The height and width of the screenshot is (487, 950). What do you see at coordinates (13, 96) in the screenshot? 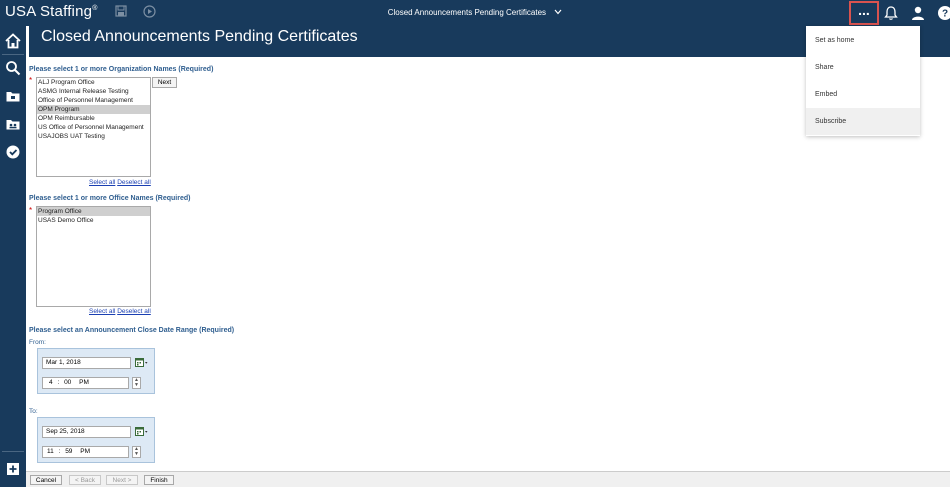
I see `folder-icon` at bounding box center [13, 96].